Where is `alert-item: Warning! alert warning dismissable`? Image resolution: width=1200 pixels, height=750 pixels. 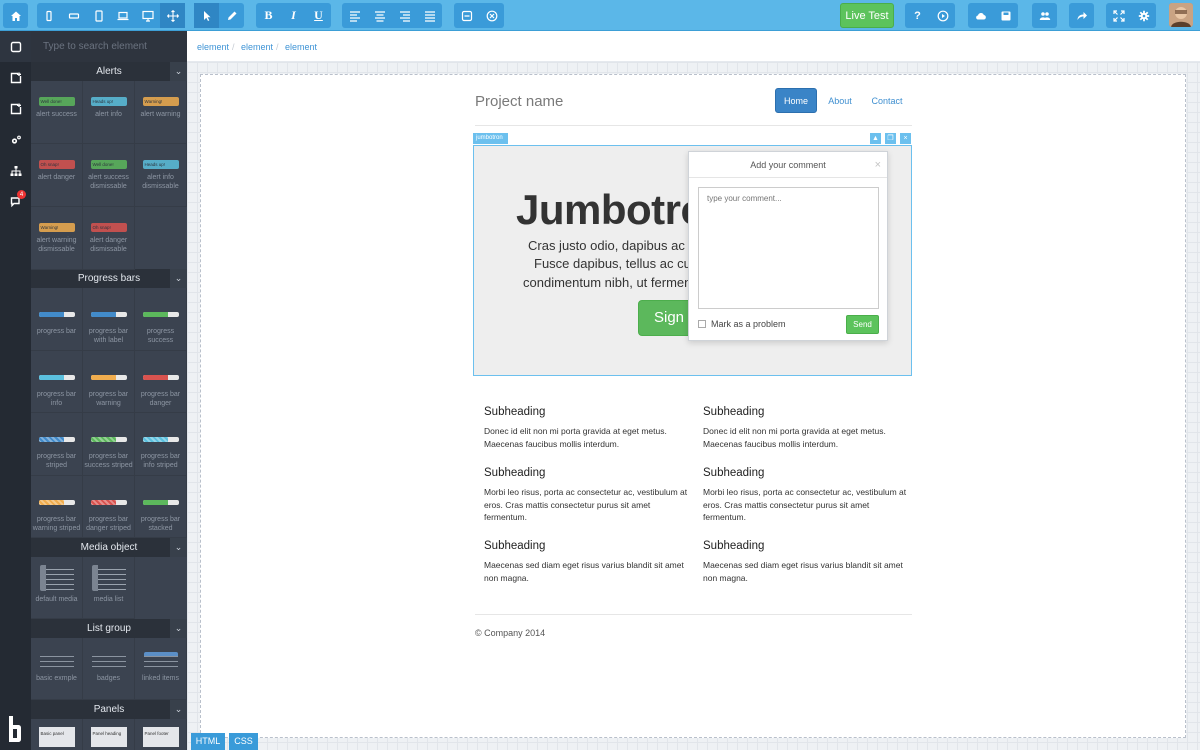
alert-item: Warning! alert warning dismissable is located at coordinates (57, 238).